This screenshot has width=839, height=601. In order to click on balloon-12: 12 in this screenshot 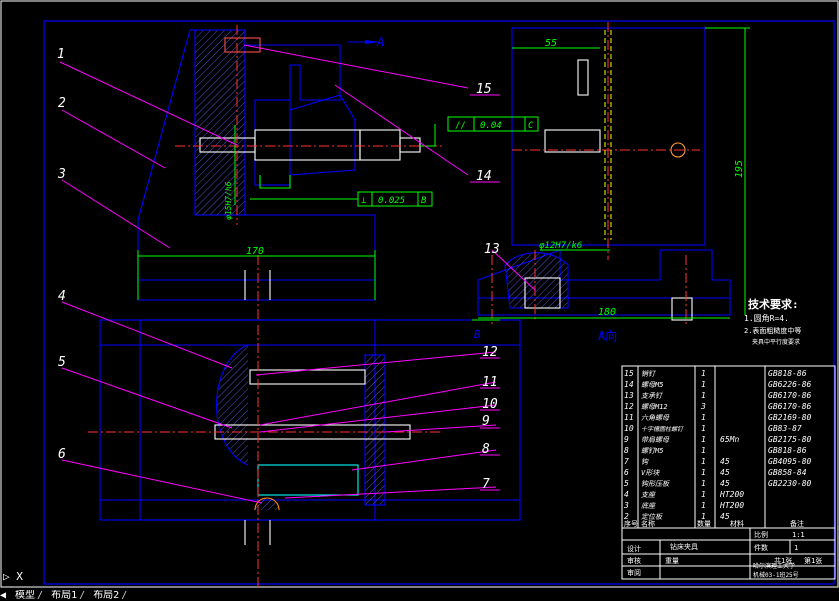, I will do `click(490, 352)`.